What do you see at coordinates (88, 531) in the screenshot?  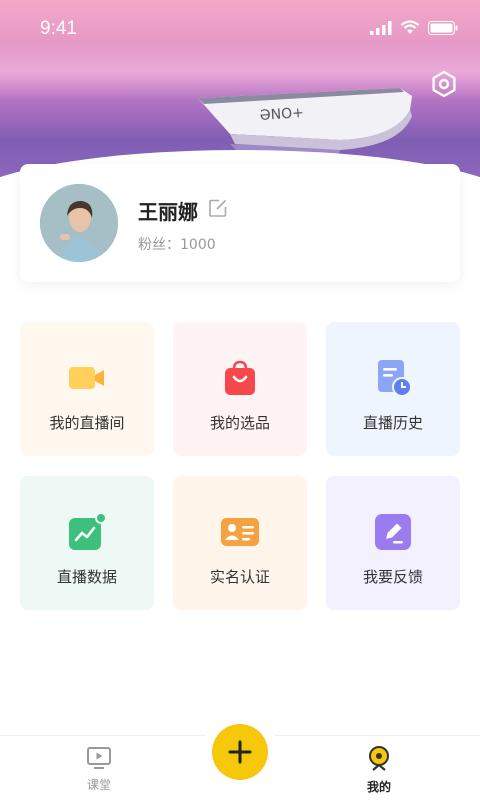 I see `data-chart-icon` at bounding box center [88, 531].